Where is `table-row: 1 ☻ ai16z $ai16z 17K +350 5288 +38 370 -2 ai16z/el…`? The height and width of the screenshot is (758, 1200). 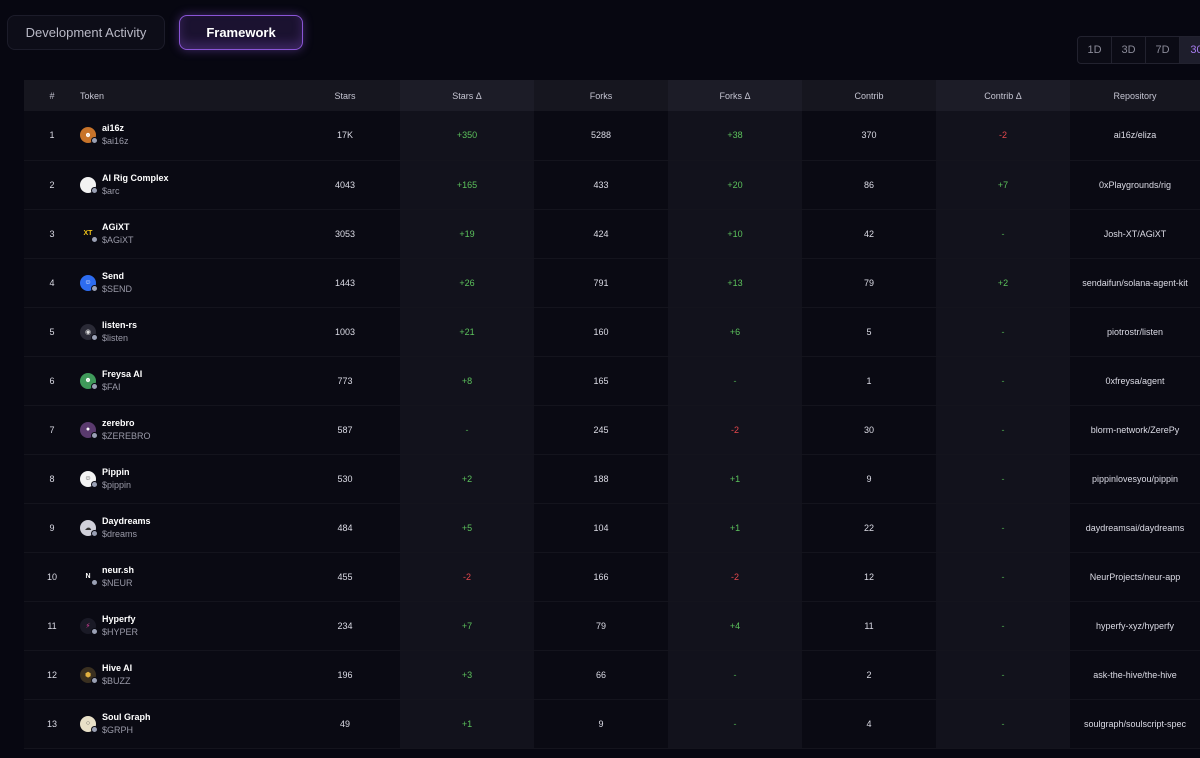
table-row: 1 ☻ ai16z $ai16z 17K +350 5288 +38 370 -2 ai16z/el… is located at coordinates (612, 135).